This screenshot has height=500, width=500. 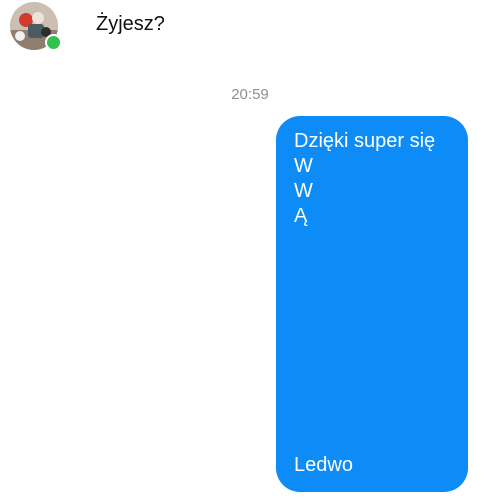 I want to click on incoming-message-text: Żyjesz?, so click(x=130, y=24).